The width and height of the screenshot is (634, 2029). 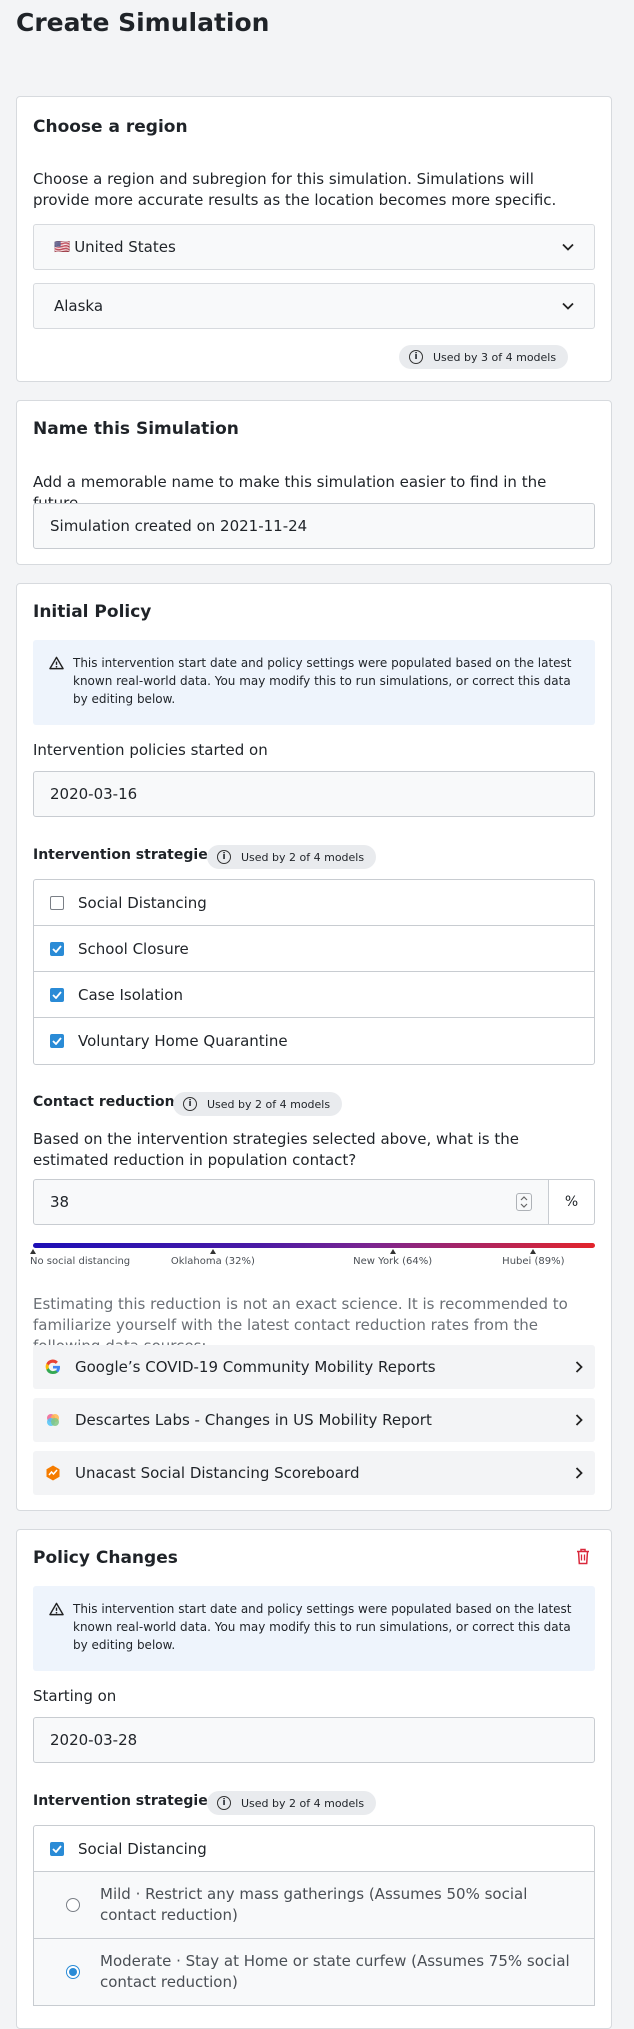 What do you see at coordinates (393, 1261) in the screenshot?
I see `spectrum-marker-label: New York (64%)` at bounding box center [393, 1261].